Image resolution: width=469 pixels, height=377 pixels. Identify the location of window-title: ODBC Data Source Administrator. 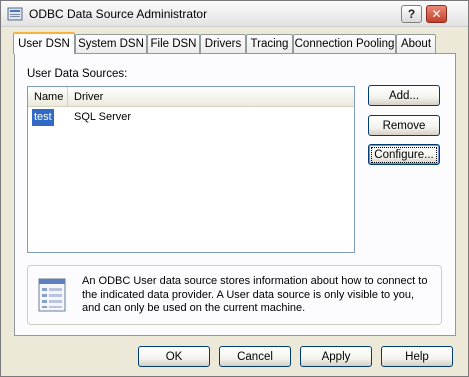
(118, 14).